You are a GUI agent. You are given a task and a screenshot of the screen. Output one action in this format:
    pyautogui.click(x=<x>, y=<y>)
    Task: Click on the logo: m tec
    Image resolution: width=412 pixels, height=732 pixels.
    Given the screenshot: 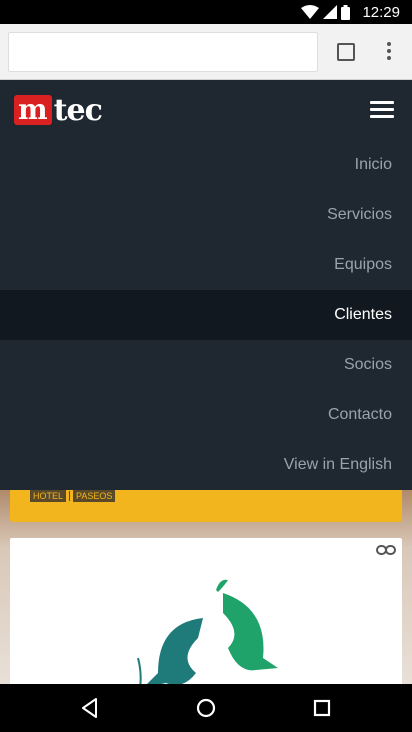 What is the action you would take?
    pyautogui.click(x=58, y=110)
    